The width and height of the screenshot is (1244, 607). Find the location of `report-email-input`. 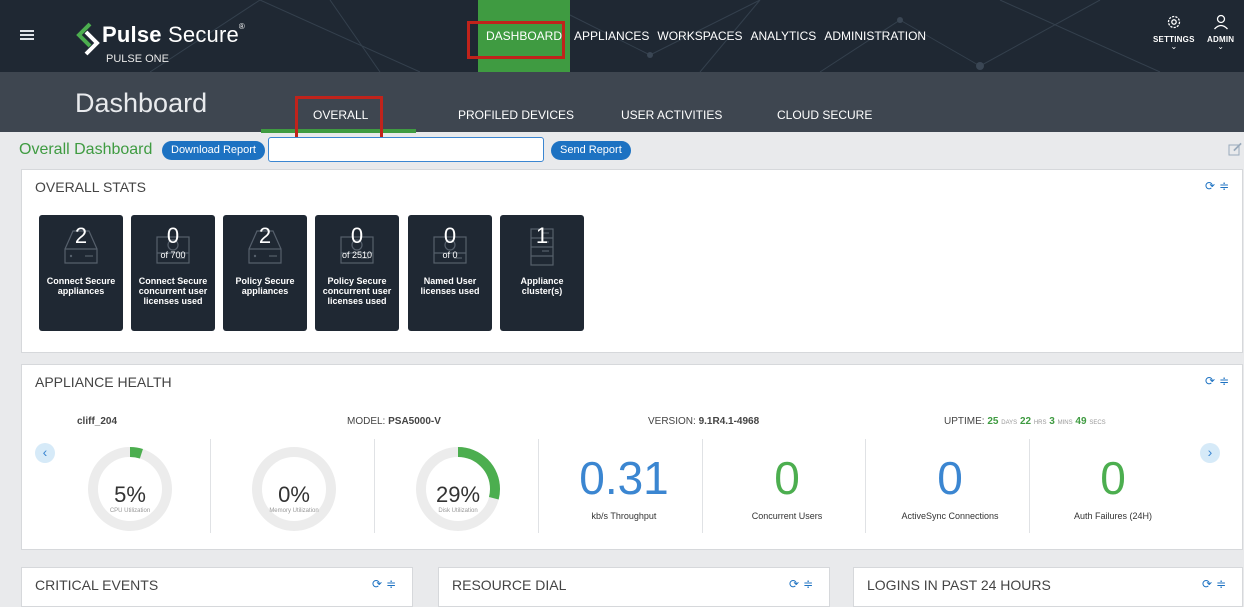

report-email-input is located at coordinates (406, 149).